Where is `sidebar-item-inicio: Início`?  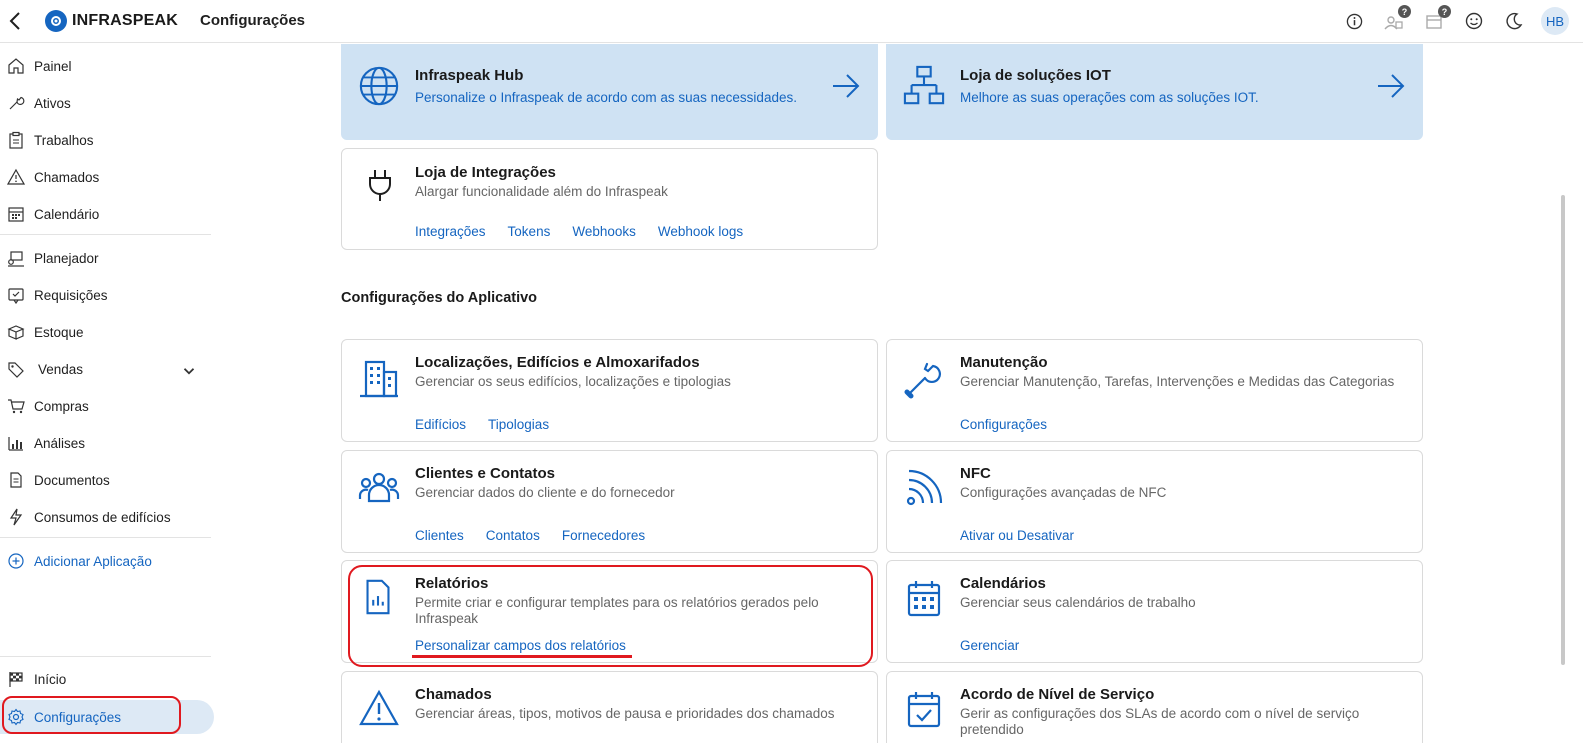
sidebar-item-inicio: Início is located at coordinates (107, 679).